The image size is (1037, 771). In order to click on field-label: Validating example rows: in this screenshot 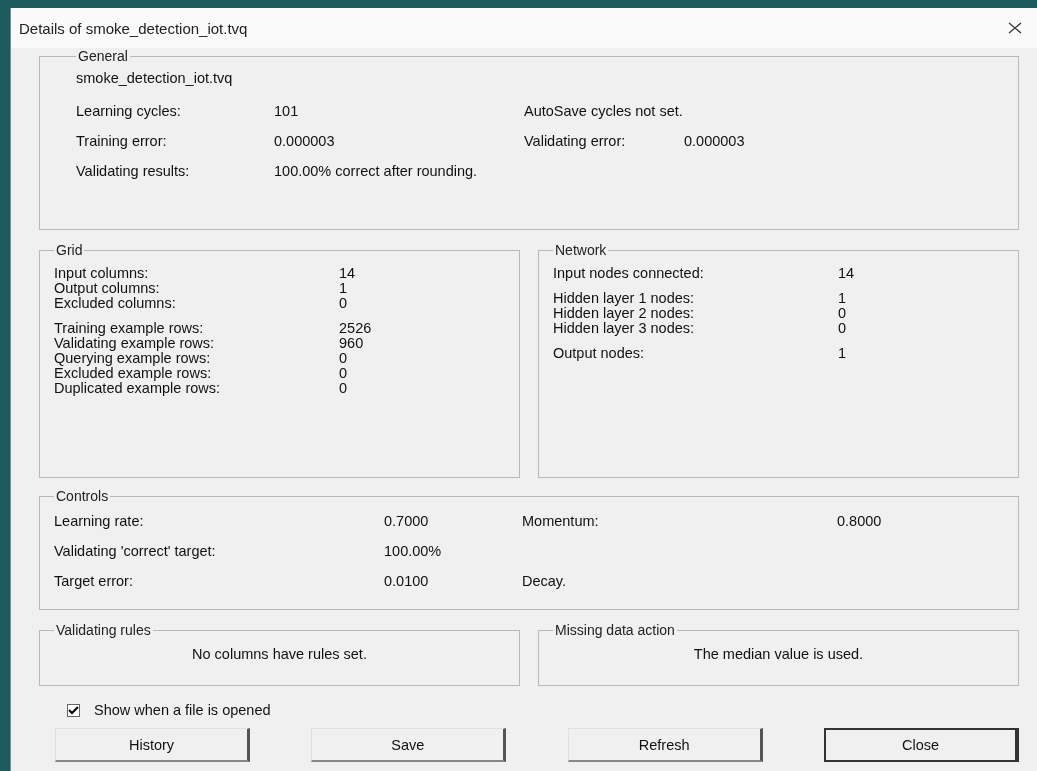, I will do `click(135, 343)`.